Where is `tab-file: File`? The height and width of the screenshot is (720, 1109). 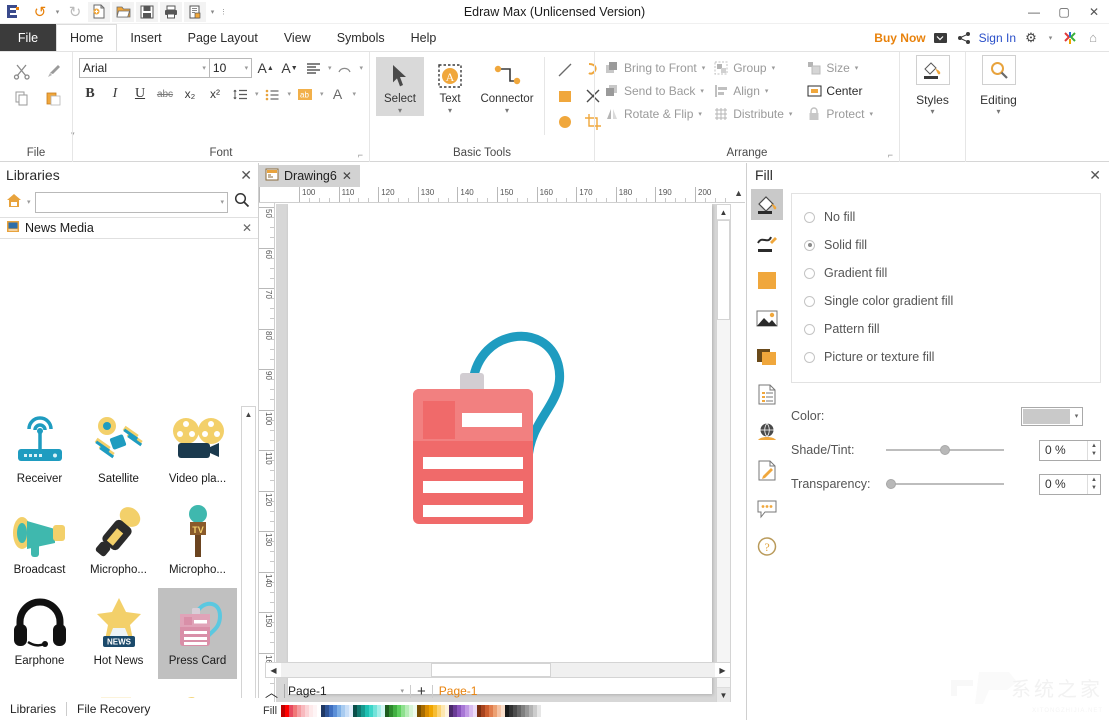
tab-file: File is located at coordinates (28, 37).